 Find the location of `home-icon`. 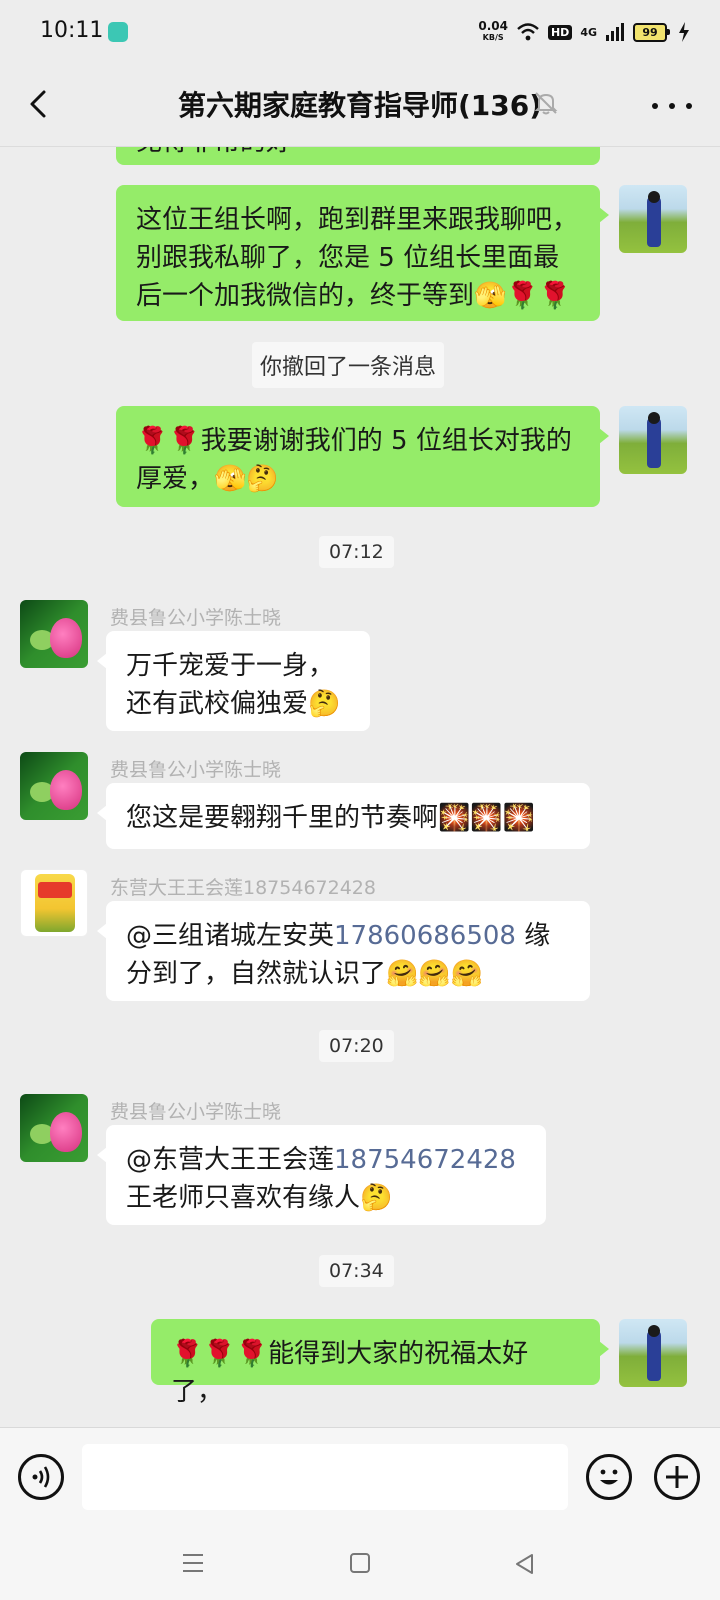

home-icon is located at coordinates (360, 1563).